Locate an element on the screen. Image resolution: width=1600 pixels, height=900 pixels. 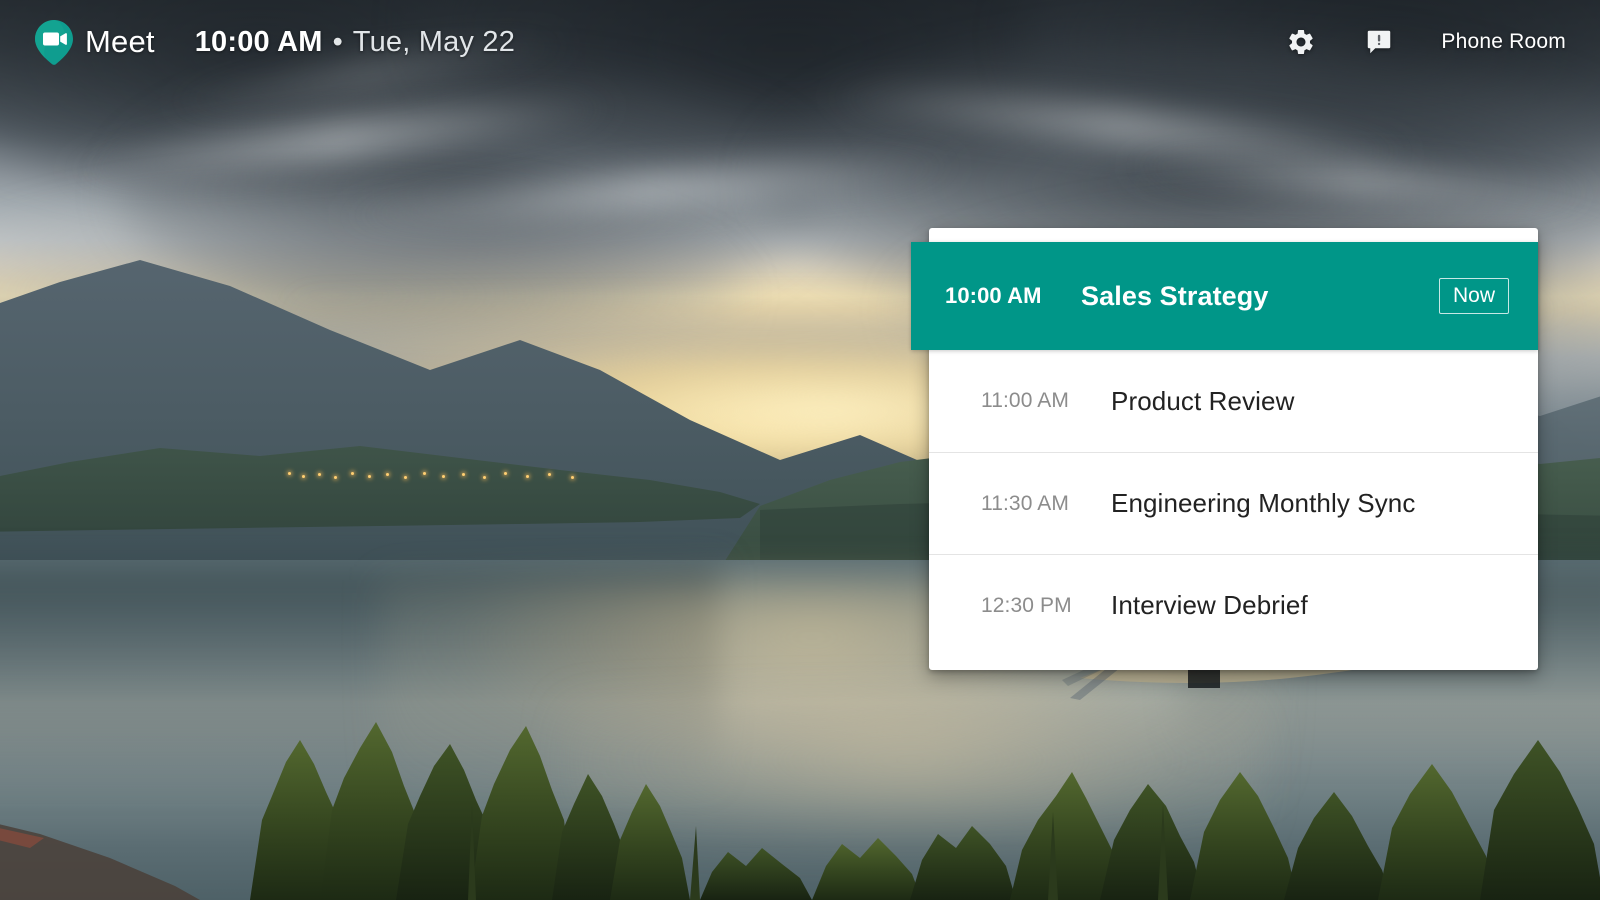
list-item: 11:30 AM Engineering Monthly Sync is located at coordinates (1233, 503).